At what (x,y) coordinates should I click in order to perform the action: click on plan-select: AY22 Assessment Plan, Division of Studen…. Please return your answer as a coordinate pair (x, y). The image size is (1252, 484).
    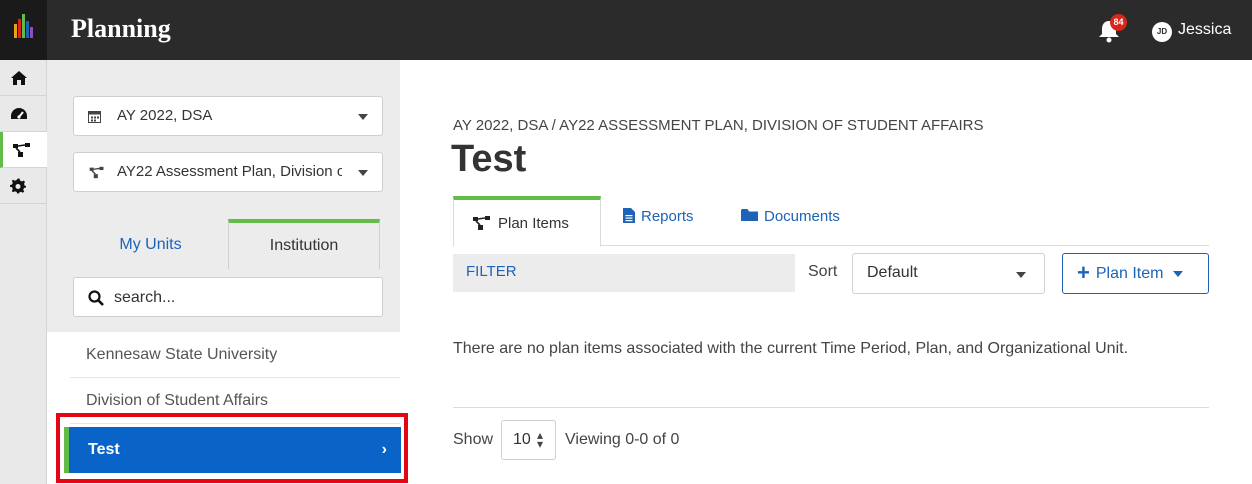
    Looking at the image, I should click on (228, 172).